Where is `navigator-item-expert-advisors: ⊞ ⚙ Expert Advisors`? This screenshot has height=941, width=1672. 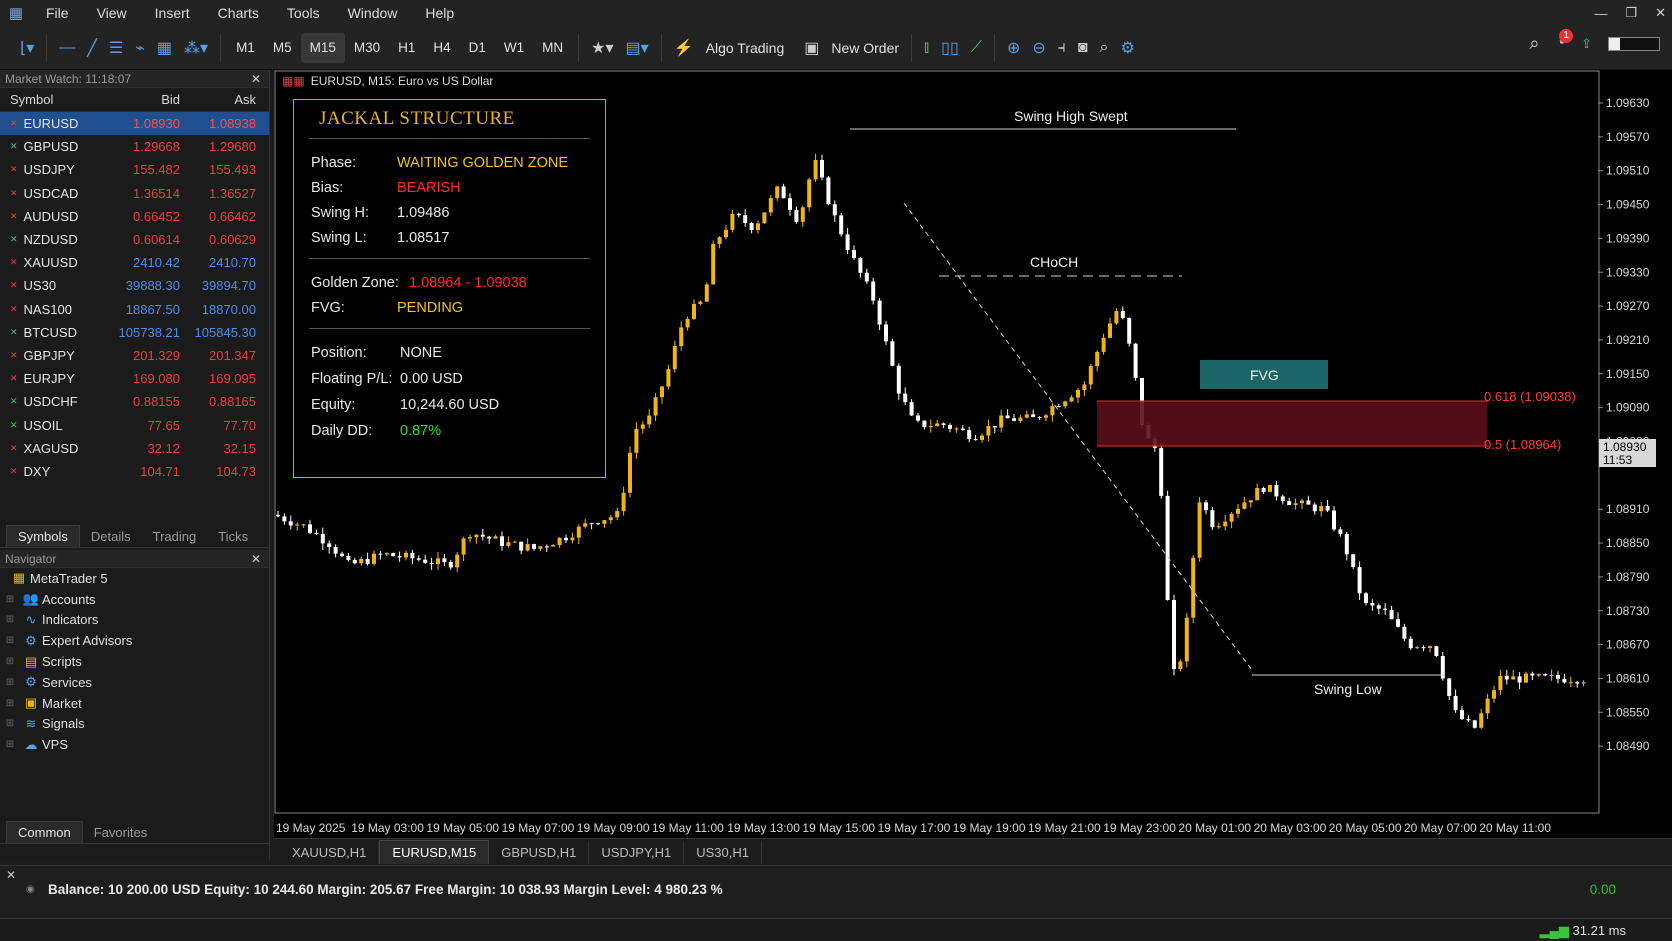
navigator-item-expert-advisors: ⊞ ⚙ Expert Advisors is located at coordinates (134, 640).